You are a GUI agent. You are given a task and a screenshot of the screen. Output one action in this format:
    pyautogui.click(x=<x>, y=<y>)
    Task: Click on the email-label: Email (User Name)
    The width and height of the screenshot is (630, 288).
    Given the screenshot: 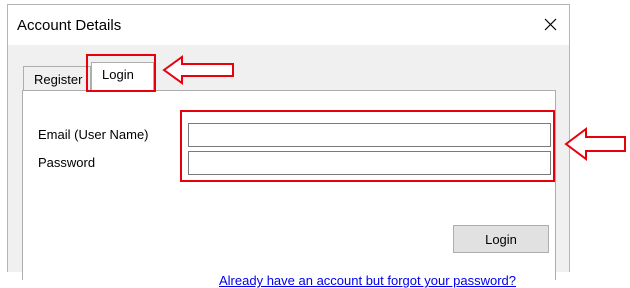 What is the action you would take?
    pyautogui.click(x=93, y=134)
    